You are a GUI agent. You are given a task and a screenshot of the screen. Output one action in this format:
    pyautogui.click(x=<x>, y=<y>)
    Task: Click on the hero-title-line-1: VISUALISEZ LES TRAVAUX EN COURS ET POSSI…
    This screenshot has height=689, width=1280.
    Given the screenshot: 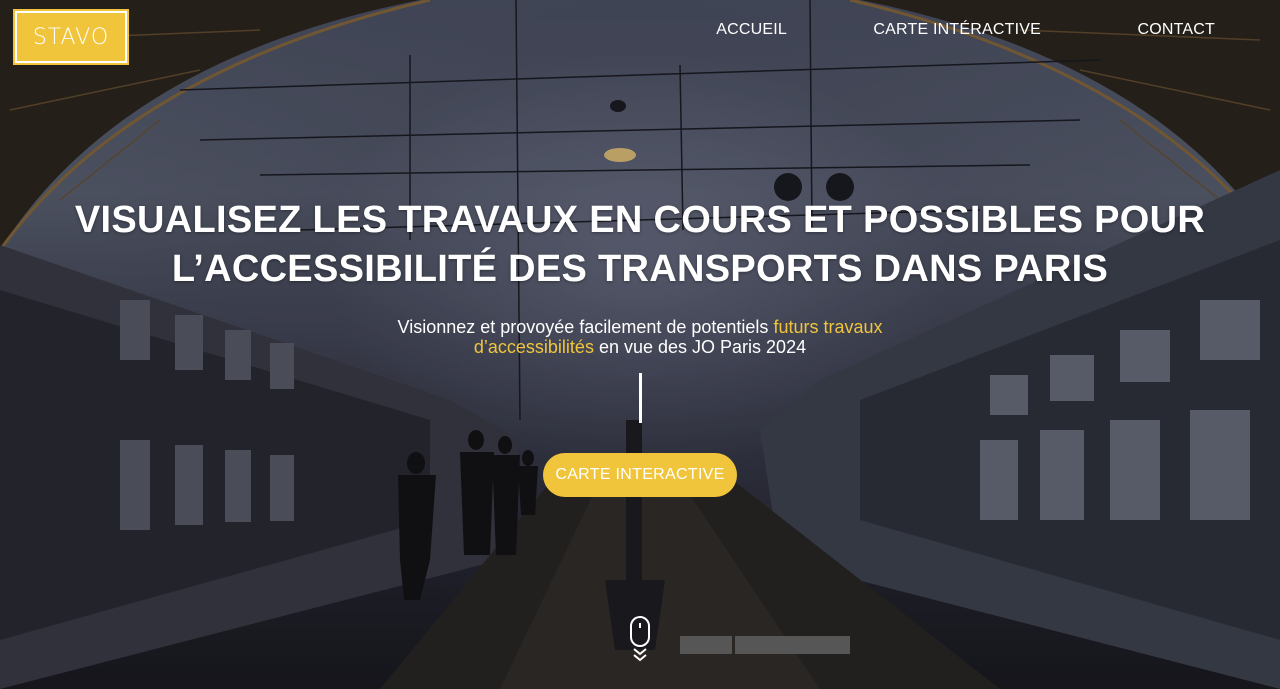 What is the action you would take?
    pyautogui.click(x=640, y=220)
    